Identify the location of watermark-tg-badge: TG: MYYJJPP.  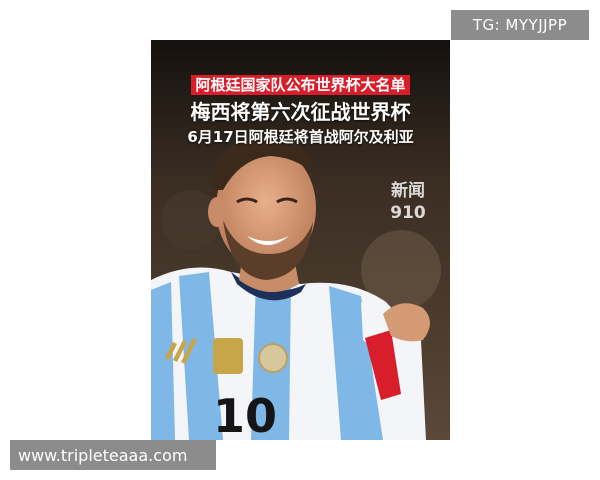
(520, 25).